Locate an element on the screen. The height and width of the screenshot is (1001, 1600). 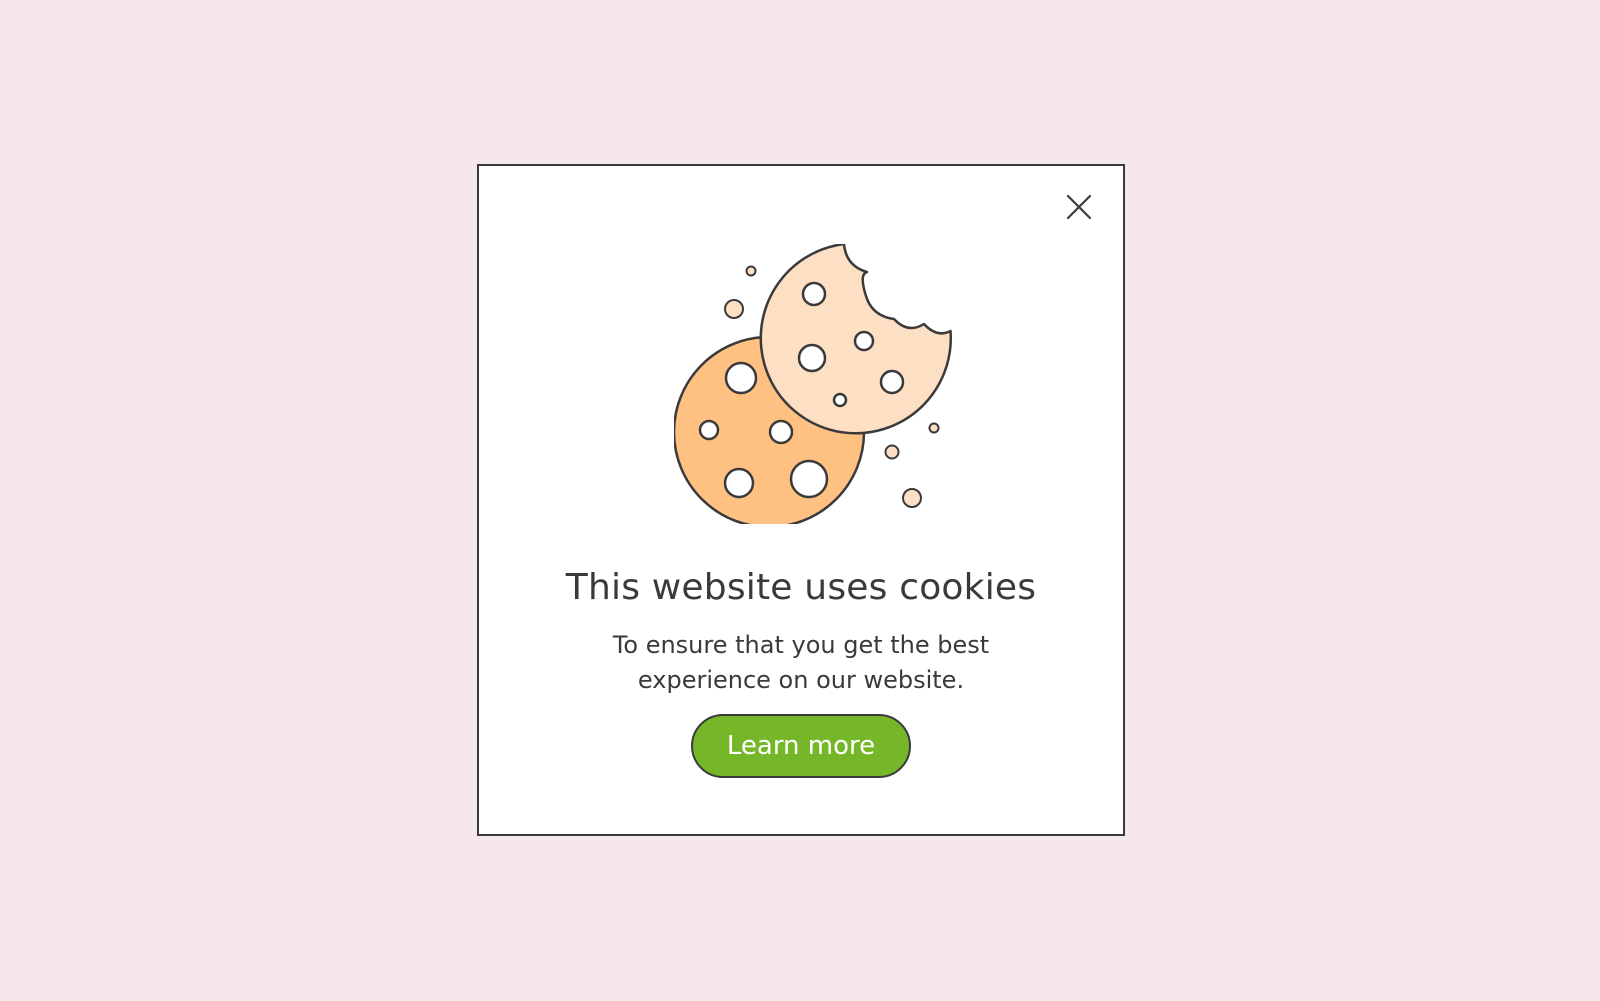
close-icon is located at coordinates (1079, 207).